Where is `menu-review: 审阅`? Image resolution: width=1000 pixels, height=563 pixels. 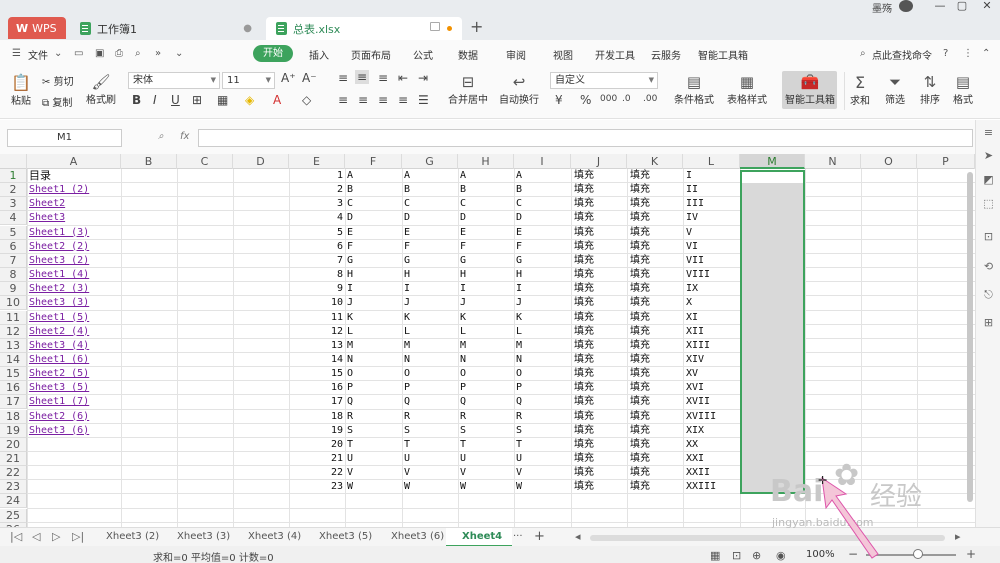
menu-review: 审阅 is located at coordinates (516, 54).